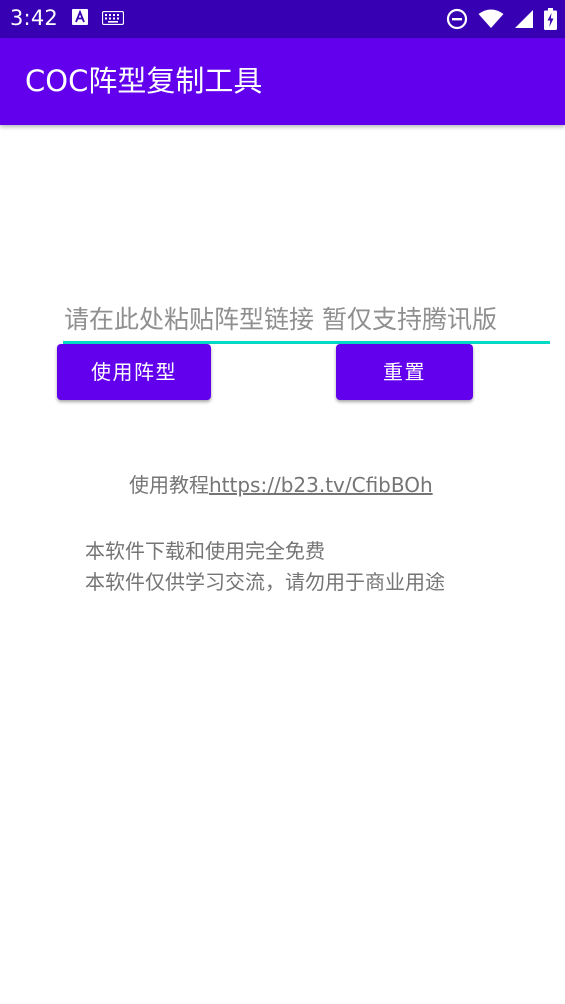  Describe the element at coordinates (491, 21) in the screenshot. I see `wifi-icon` at that location.